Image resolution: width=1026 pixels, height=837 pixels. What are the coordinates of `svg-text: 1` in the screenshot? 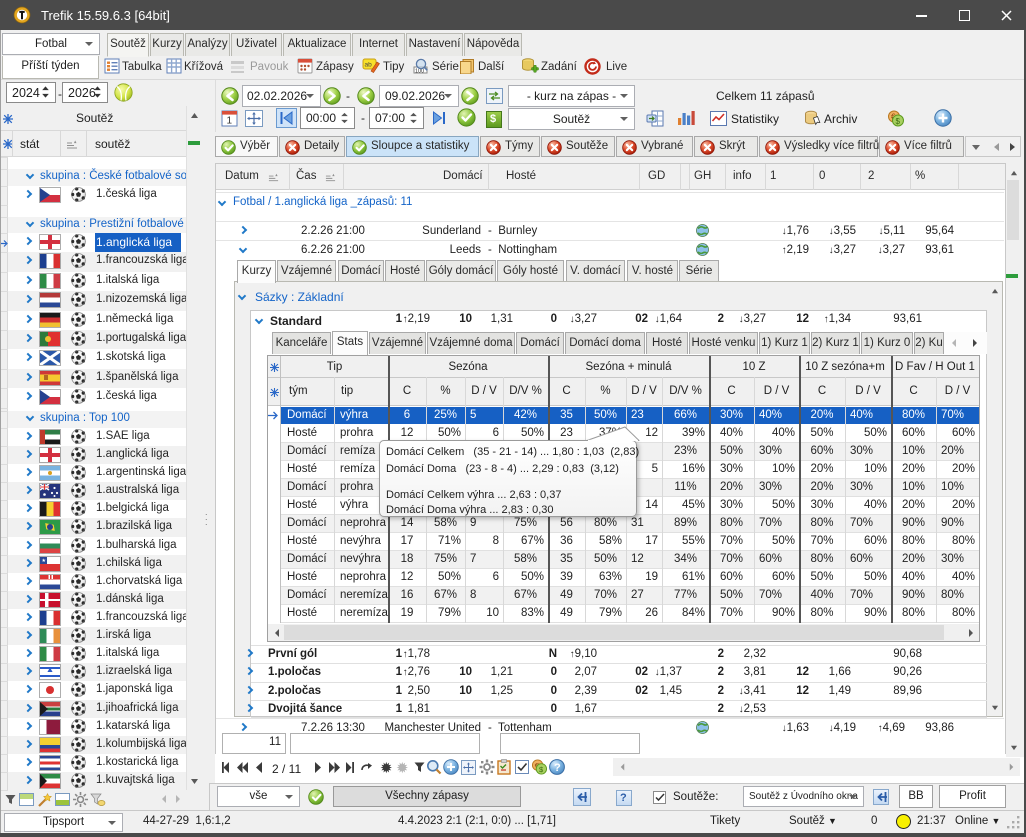 It's located at (230, 121).